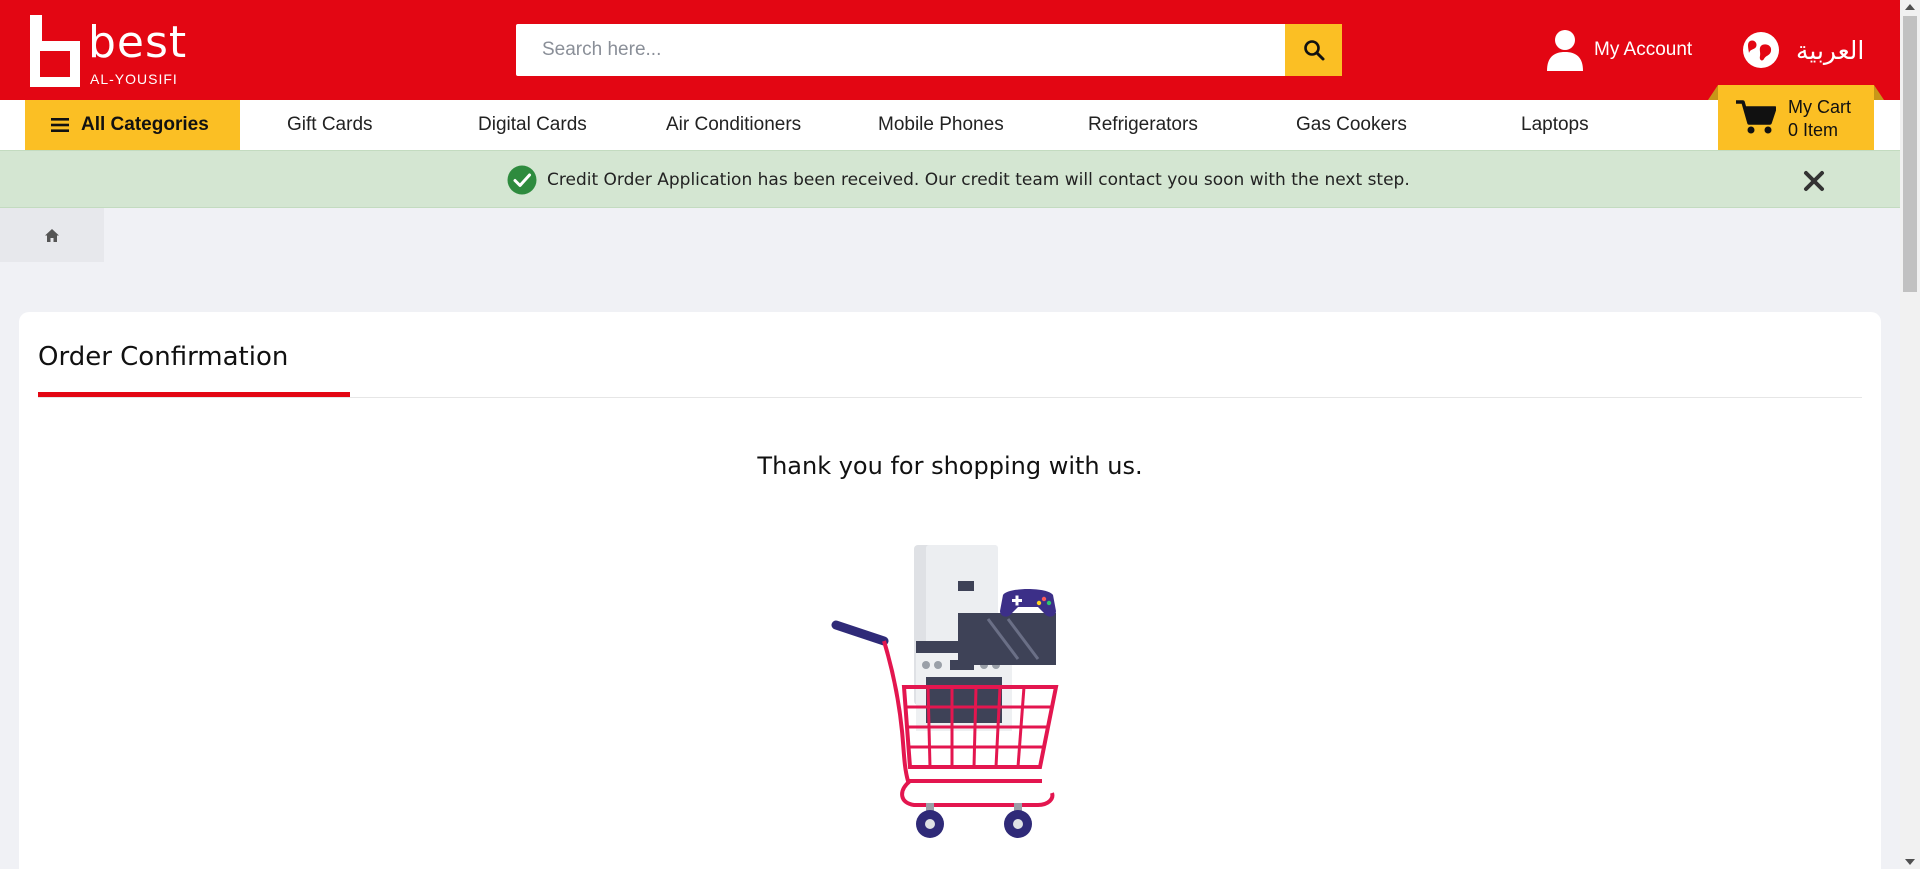 The height and width of the screenshot is (869, 1920). What do you see at coordinates (1713, 92) in the screenshot?
I see `cart-ear-left` at bounding box center [1713, 92].